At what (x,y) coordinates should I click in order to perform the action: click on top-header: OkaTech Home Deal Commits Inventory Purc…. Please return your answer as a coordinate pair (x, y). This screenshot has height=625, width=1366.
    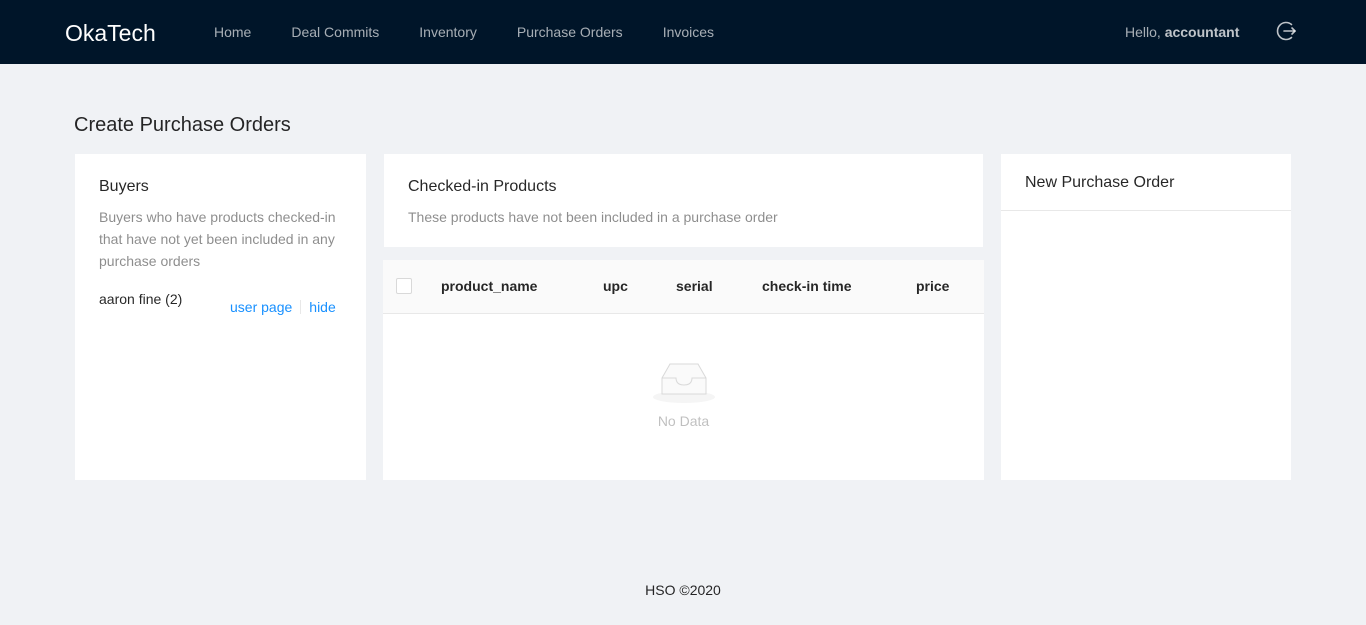
    Looking at the image, I should click on (683, 32).